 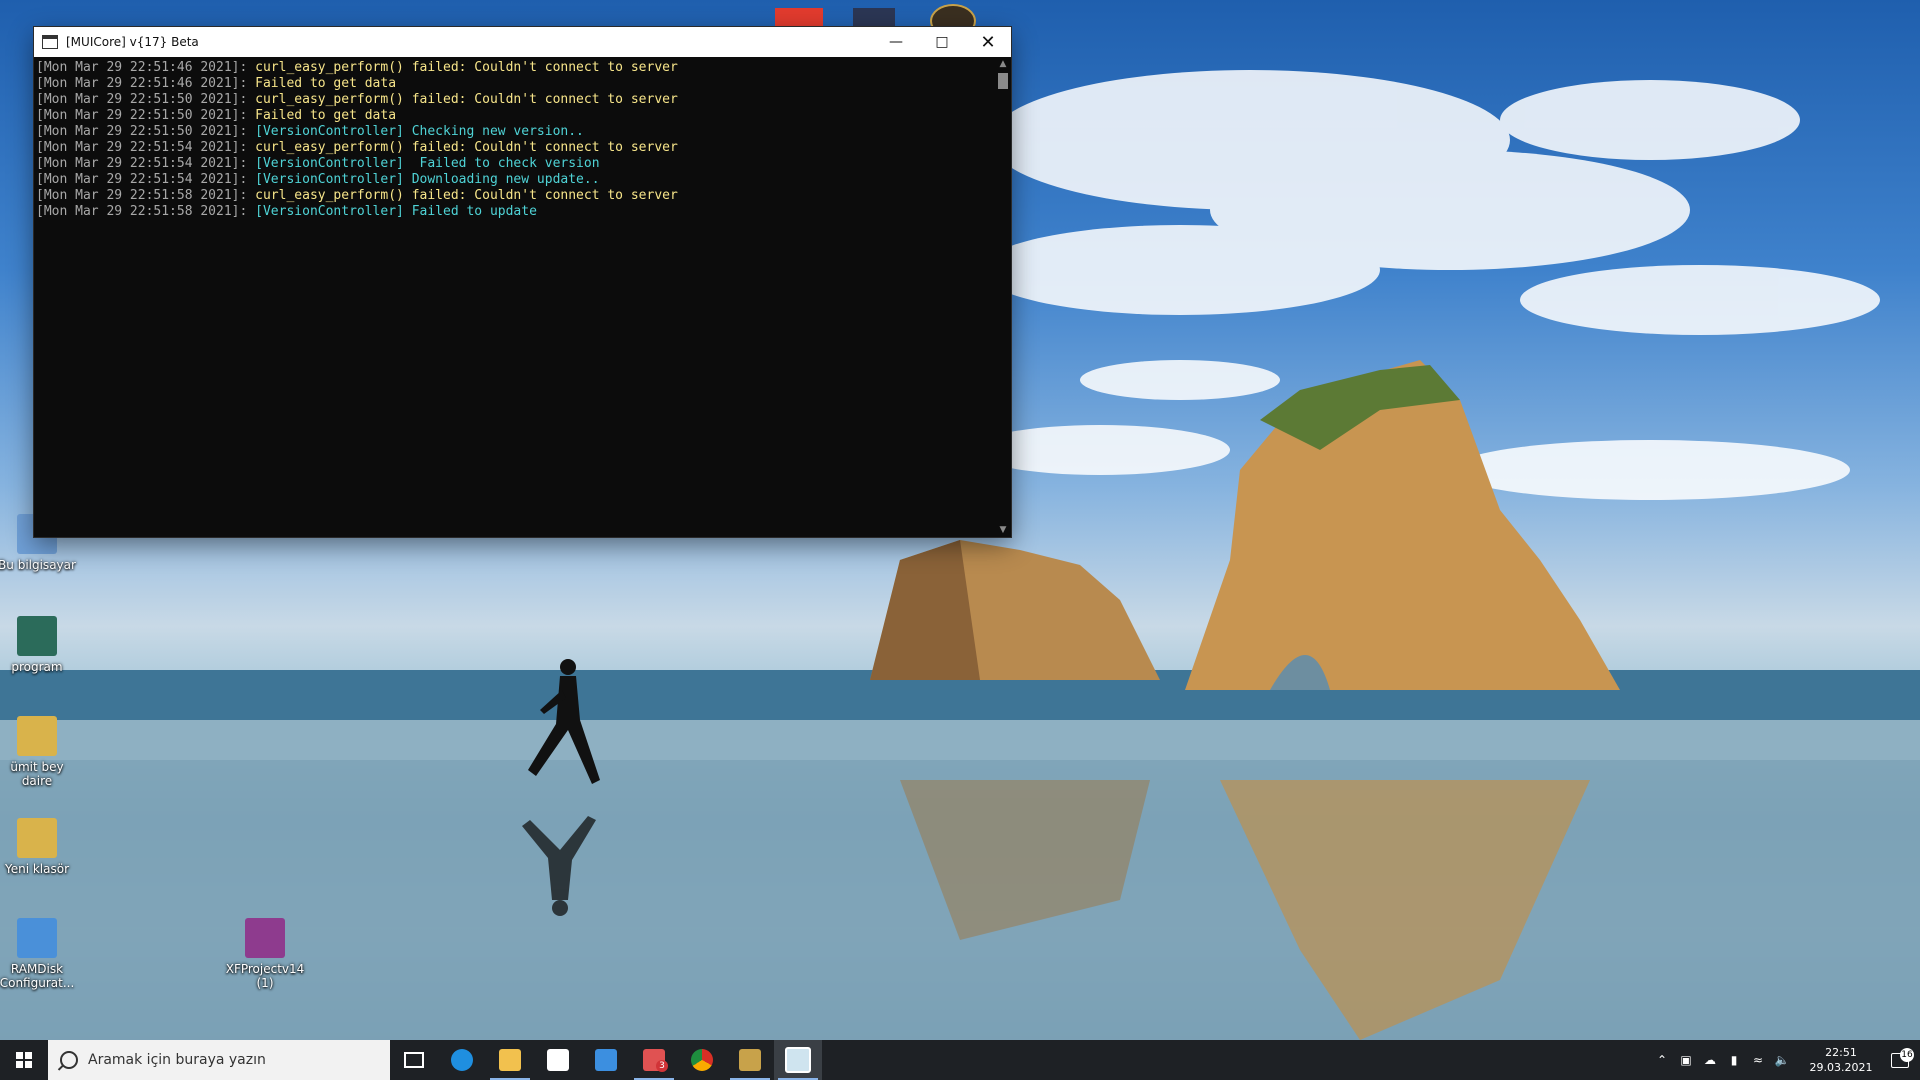 I want to click on desktop-icon-yeni-klasor: Yeni klasör, so click(x=40, y=847).